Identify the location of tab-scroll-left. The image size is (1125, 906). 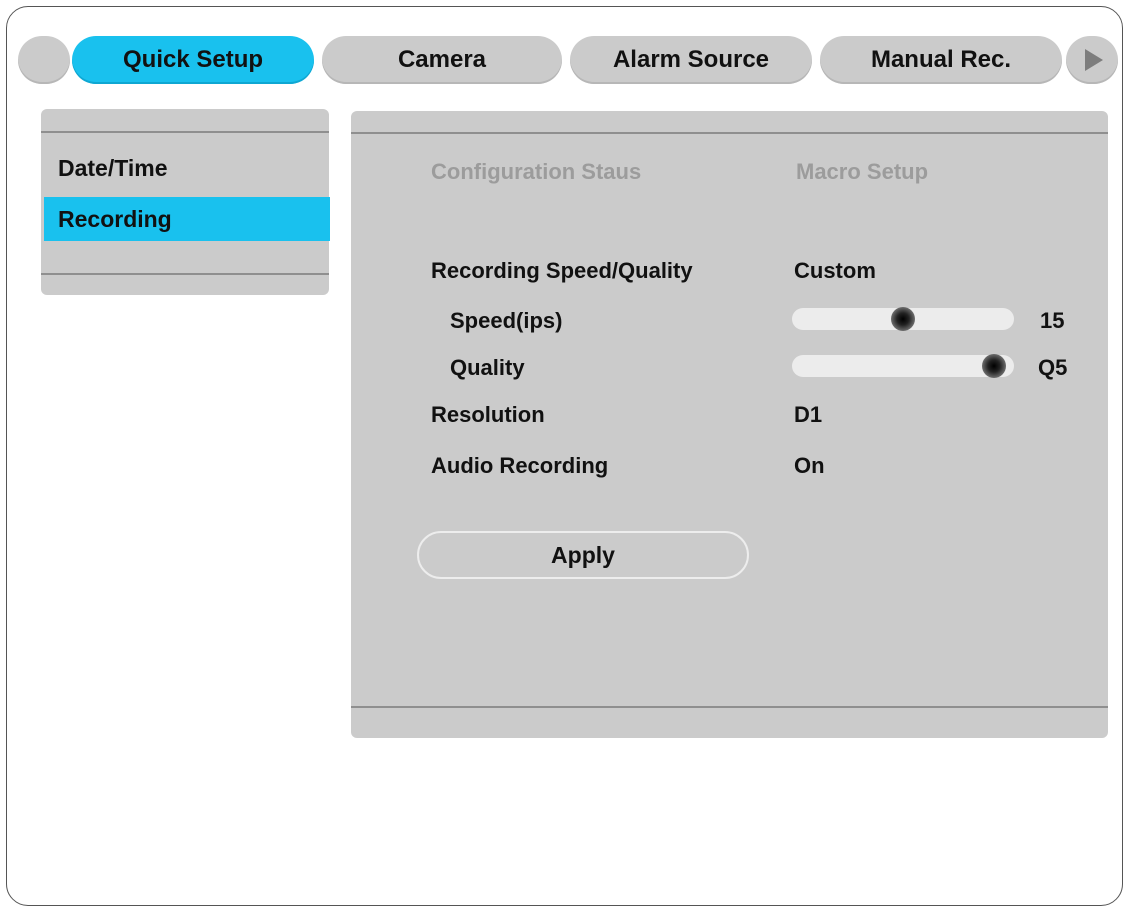
(44, 60).